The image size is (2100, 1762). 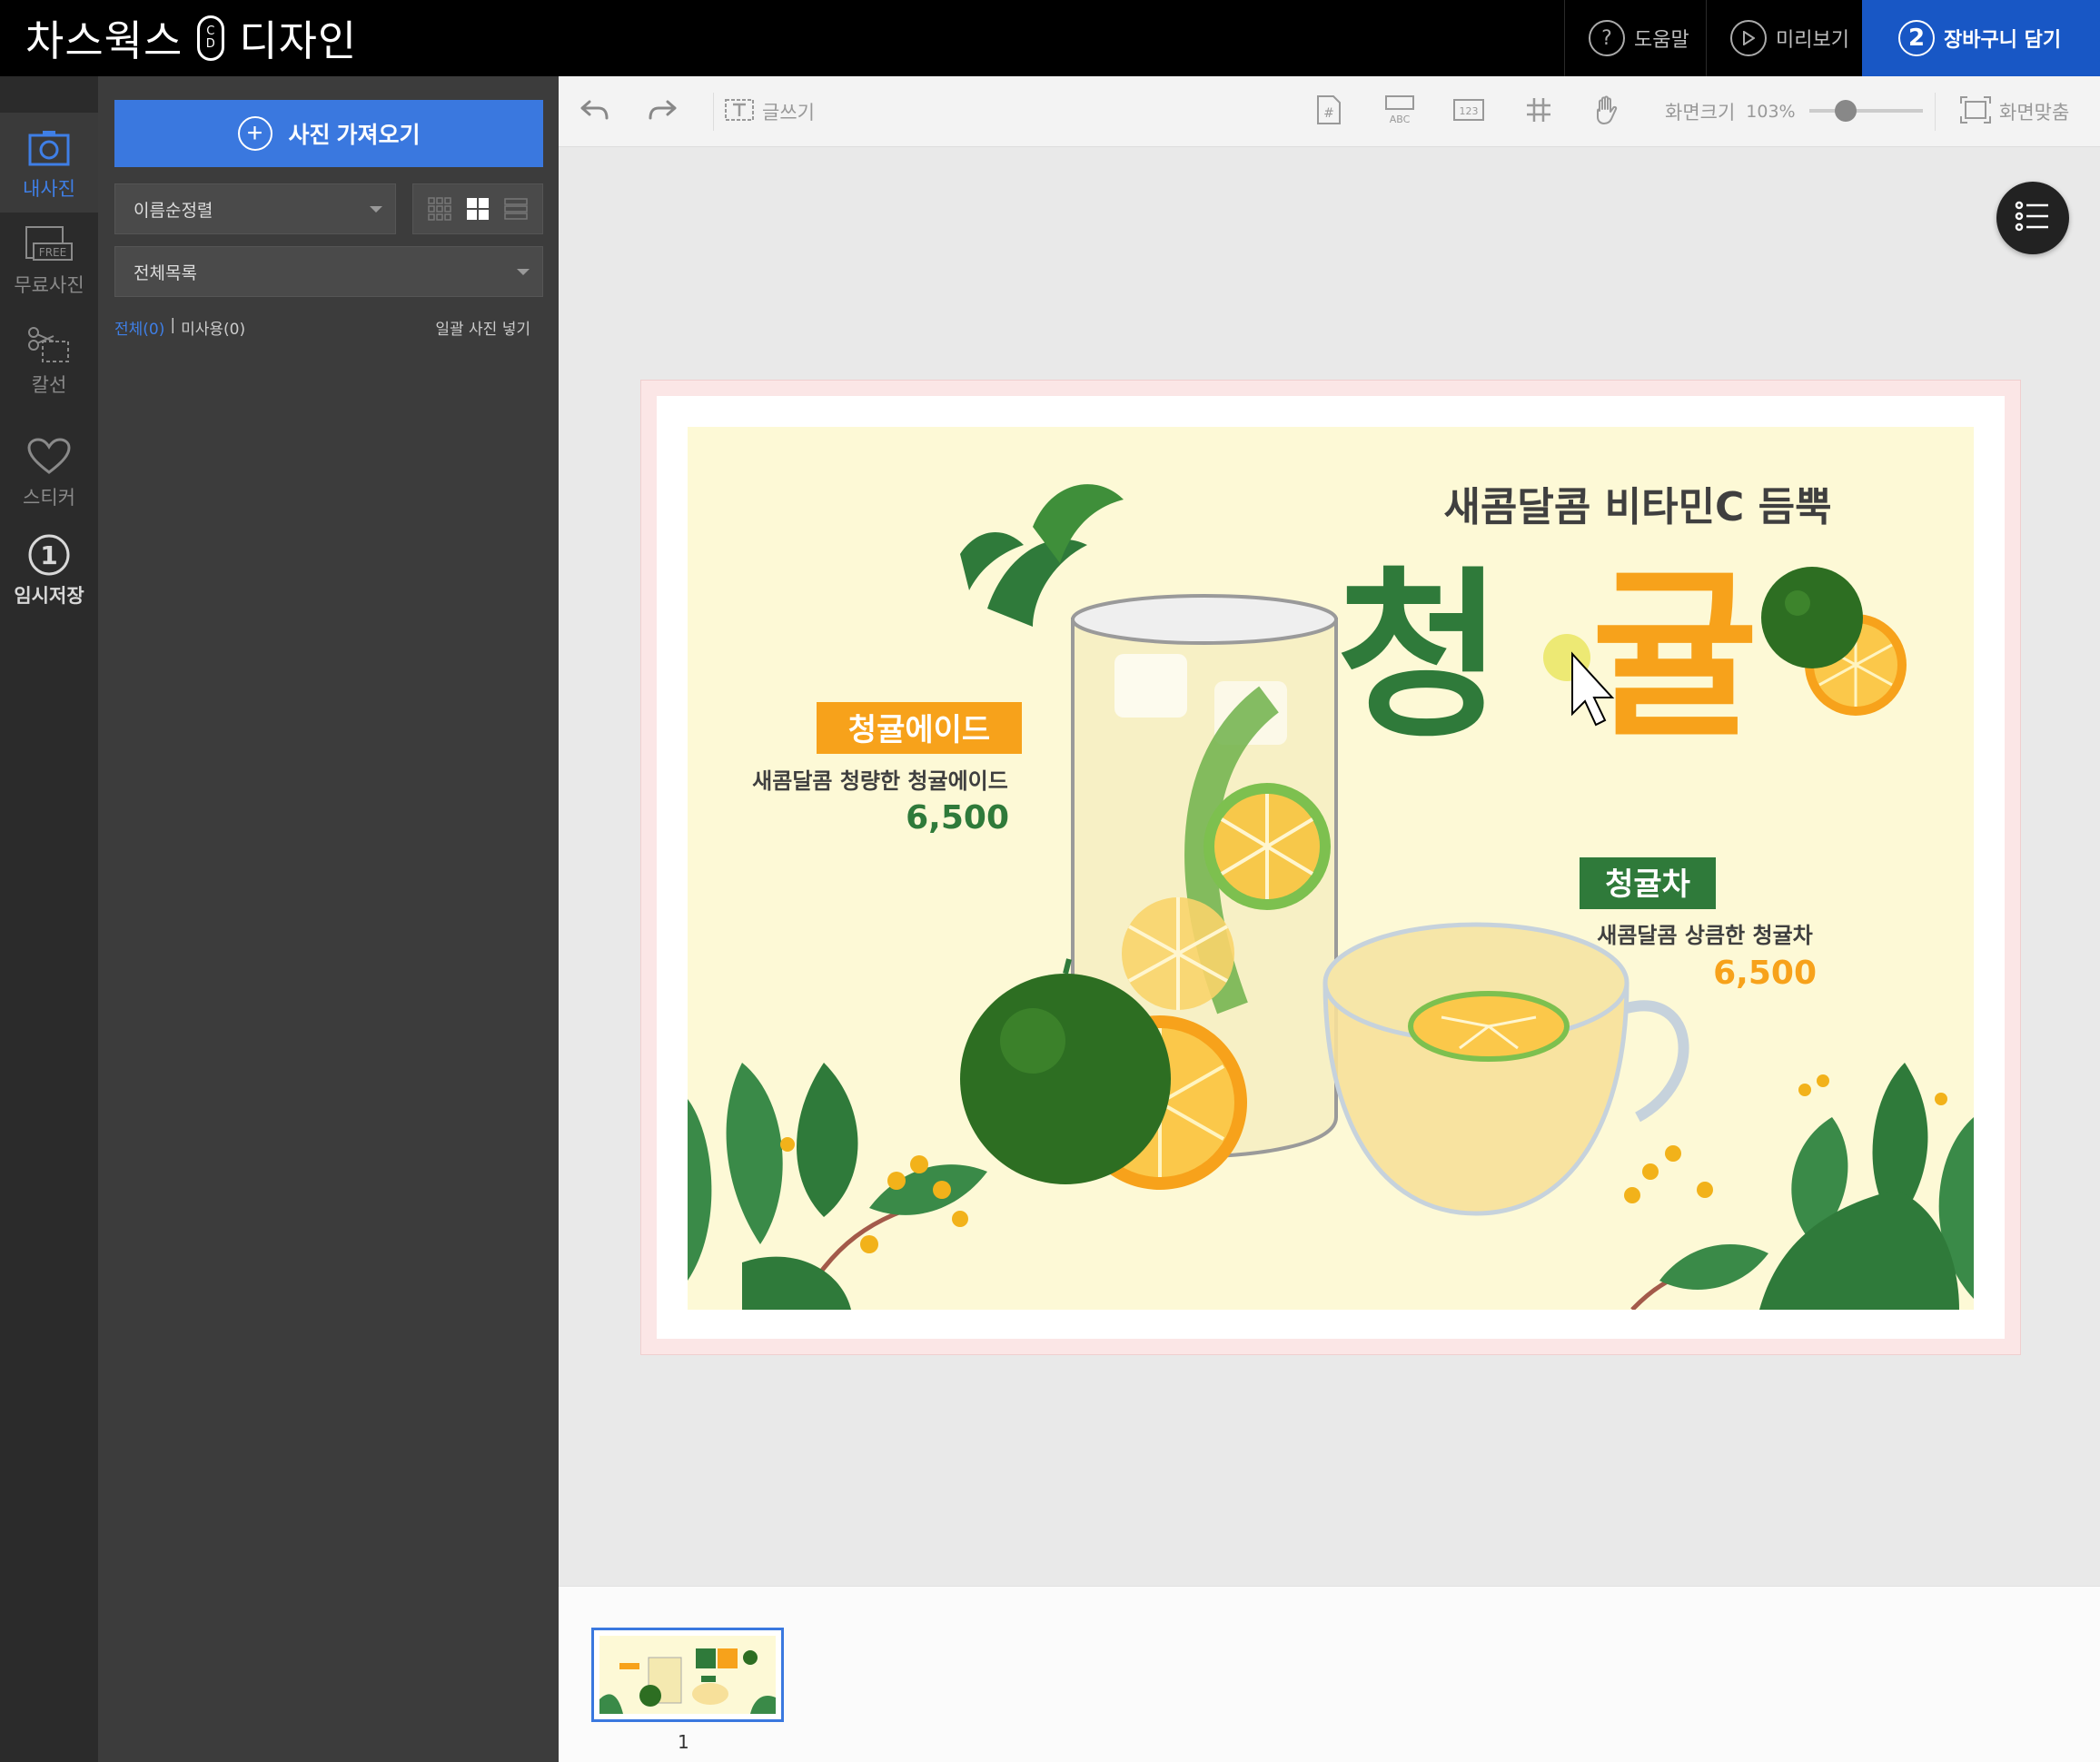 I want to click on step-number-icon: 2, so click(x=1917, y=38).